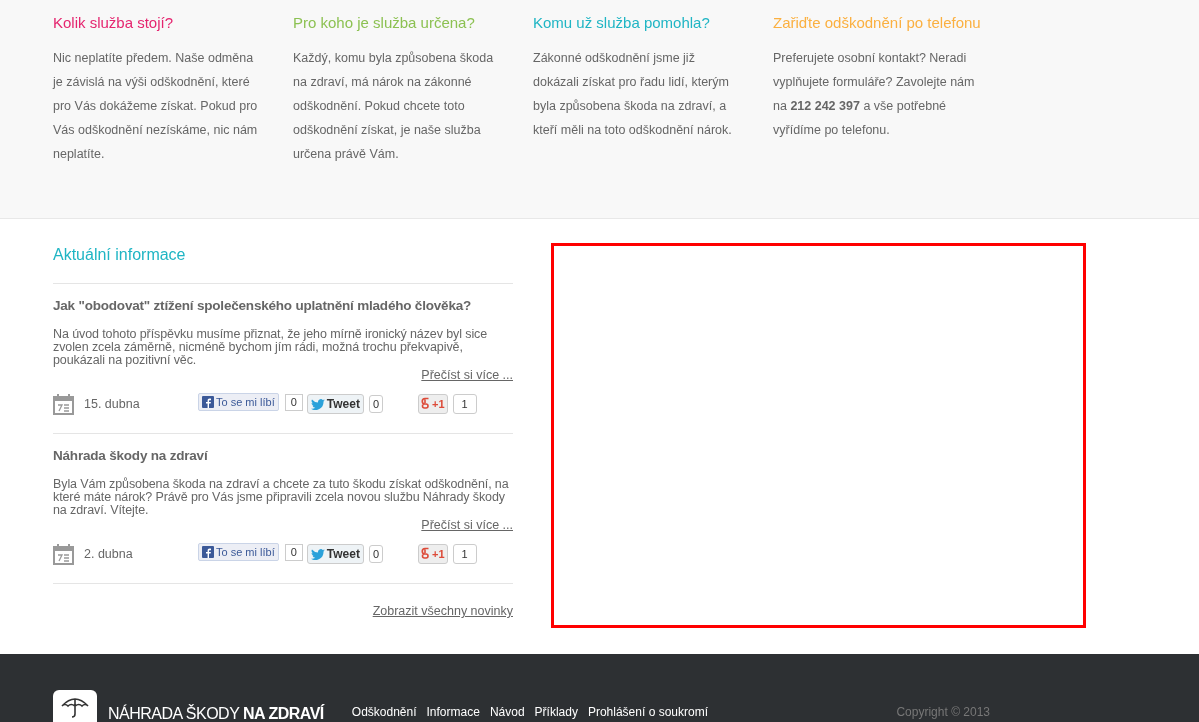 This screenshot has width=1199, height=722. What do you see at coordinates (633, 94) in the screenshot?
I see `column-text: Zákonné odškodnění jsme již dokázali získat pro řadu lidí, kterým byla způsobena škoda na zdraví, a kteří měli na toto odškodnění nárok.` at bounding box center [633, 94].